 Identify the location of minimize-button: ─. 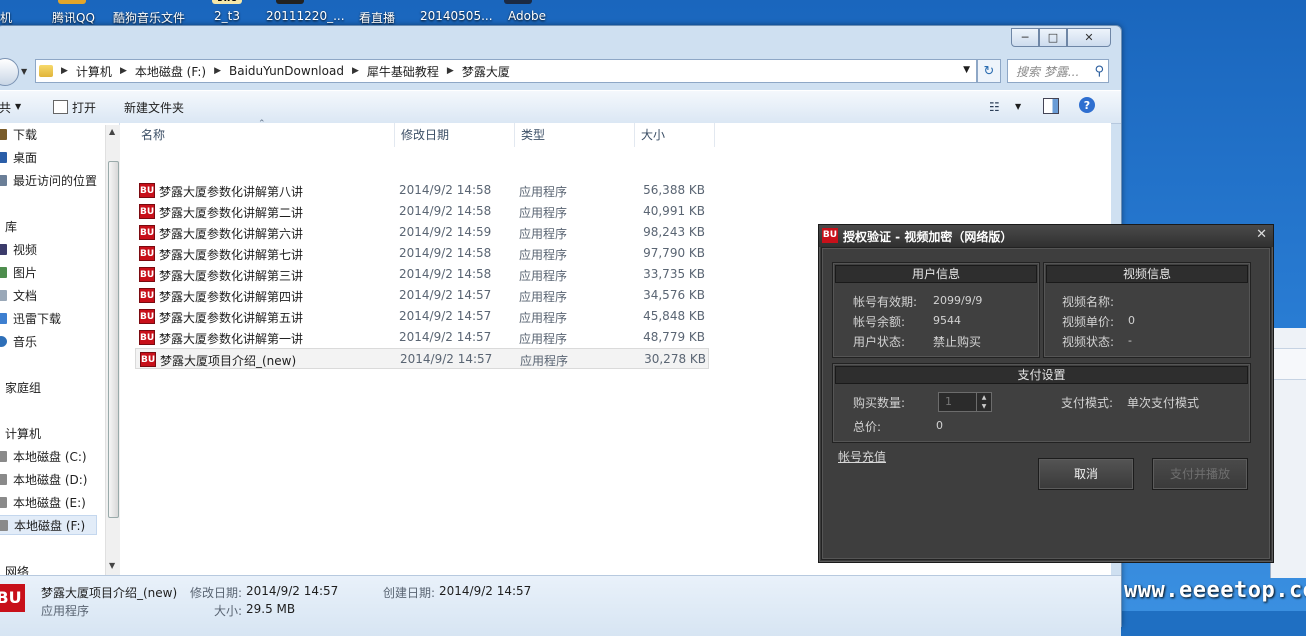
(1025, 37).